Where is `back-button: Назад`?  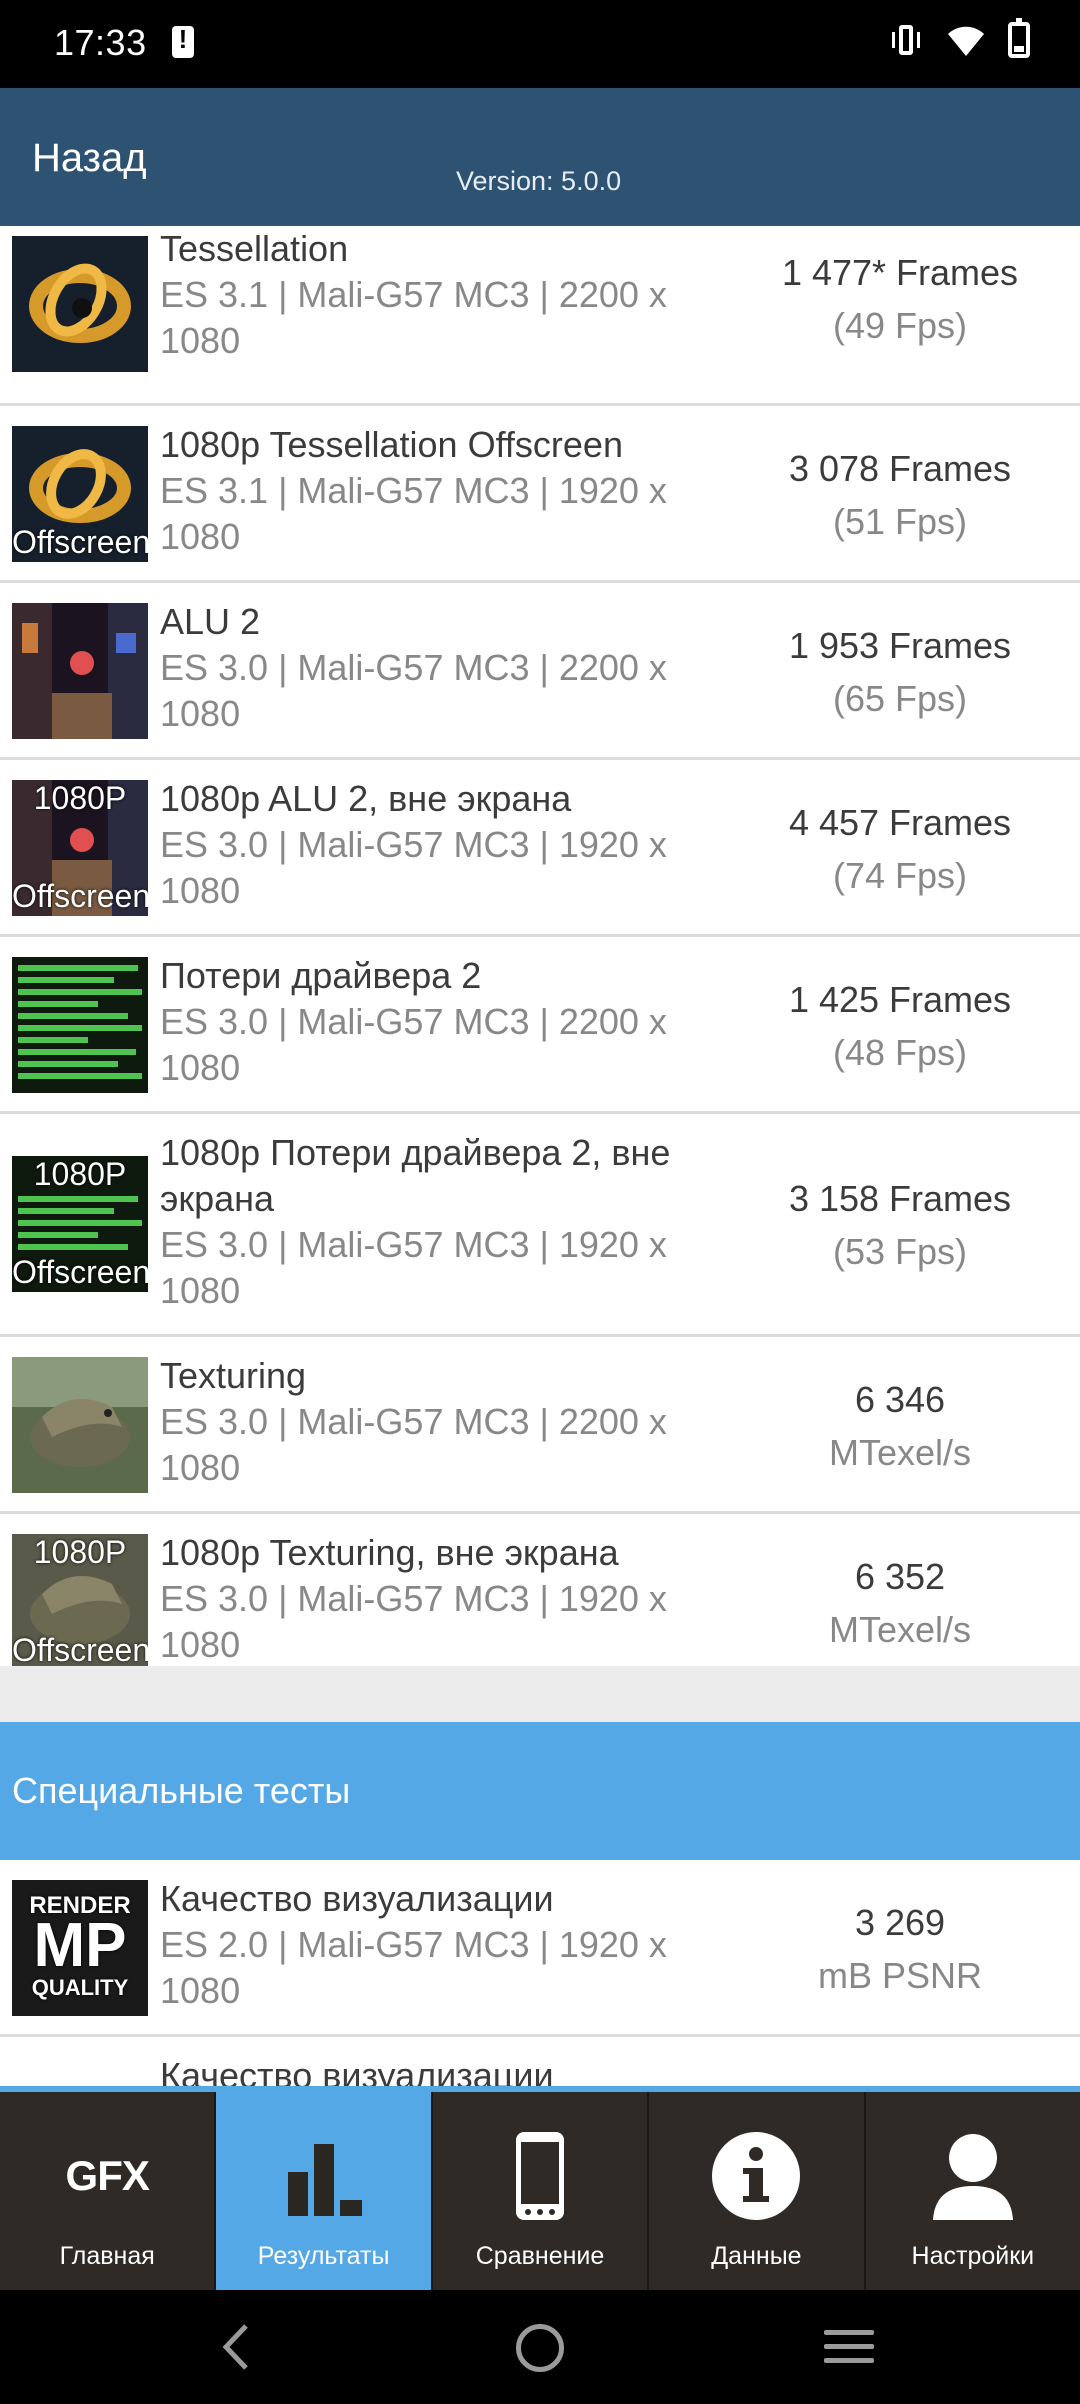
back-button: Назад is located at coordinates (89, 158).